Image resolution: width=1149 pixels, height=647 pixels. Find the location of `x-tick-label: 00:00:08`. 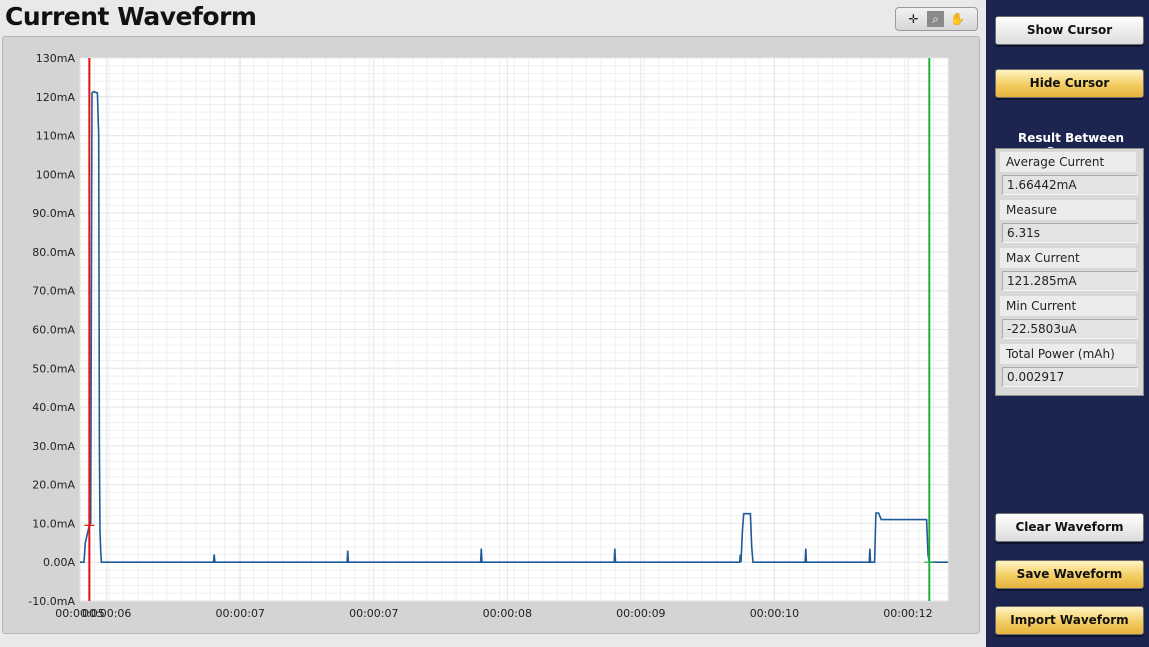

x-tick-label: 00:00:08 is located at coordinates (507, 613).